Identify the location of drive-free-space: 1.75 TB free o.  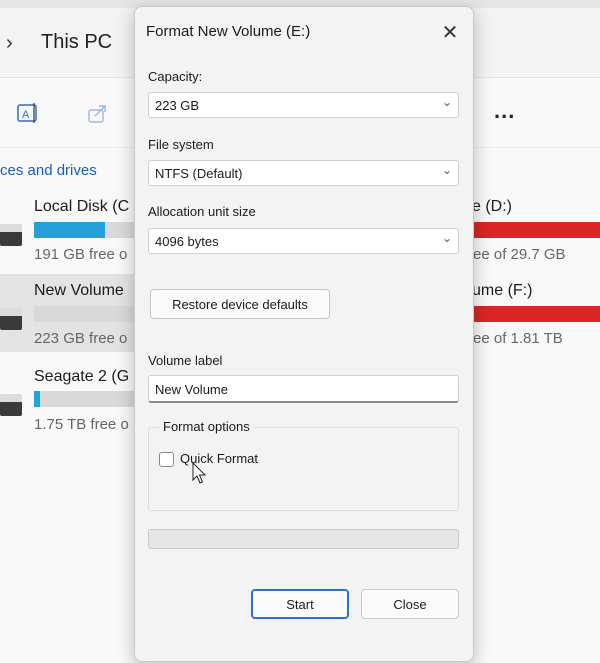
(81, 424).